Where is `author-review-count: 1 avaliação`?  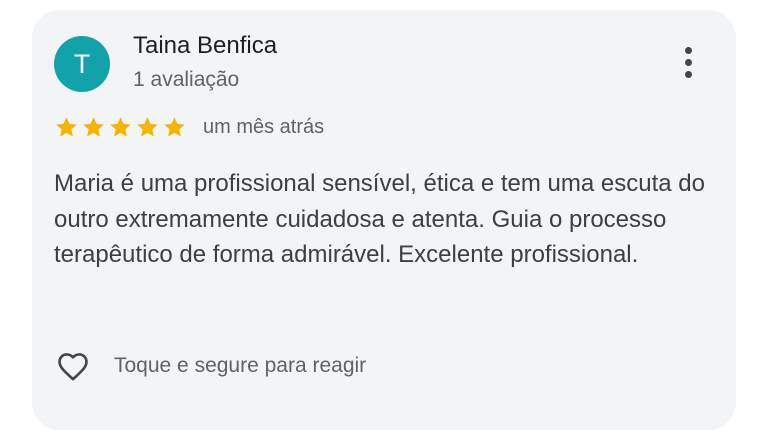 author-review-count: 1 avaliação is located at coordinates (186, 79).